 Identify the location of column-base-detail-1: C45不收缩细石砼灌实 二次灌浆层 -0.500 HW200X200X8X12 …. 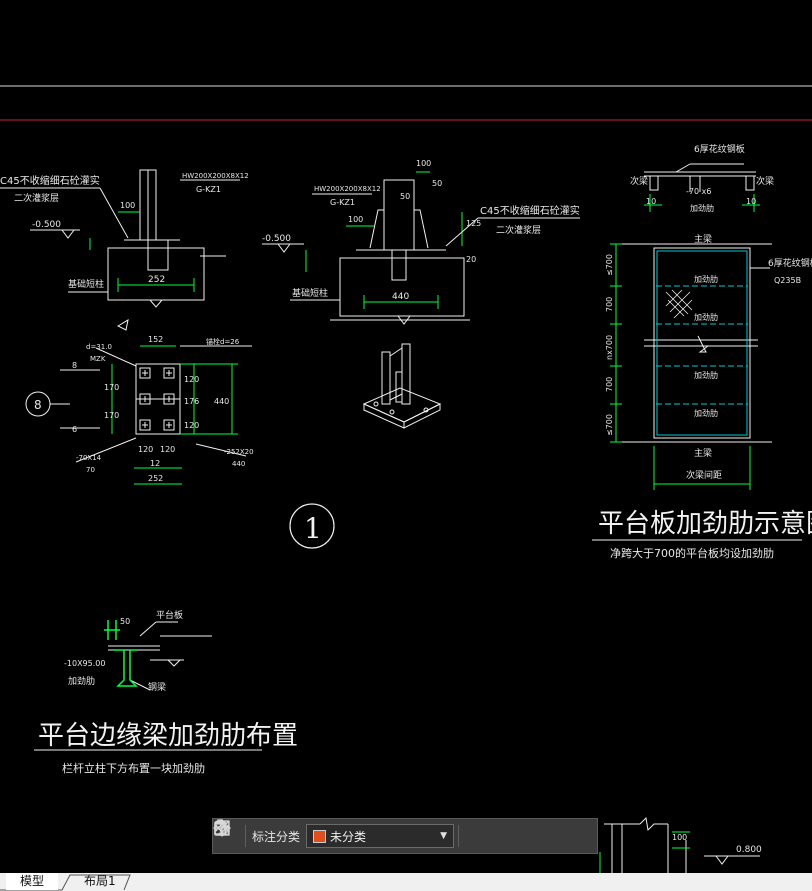
(124, 238).